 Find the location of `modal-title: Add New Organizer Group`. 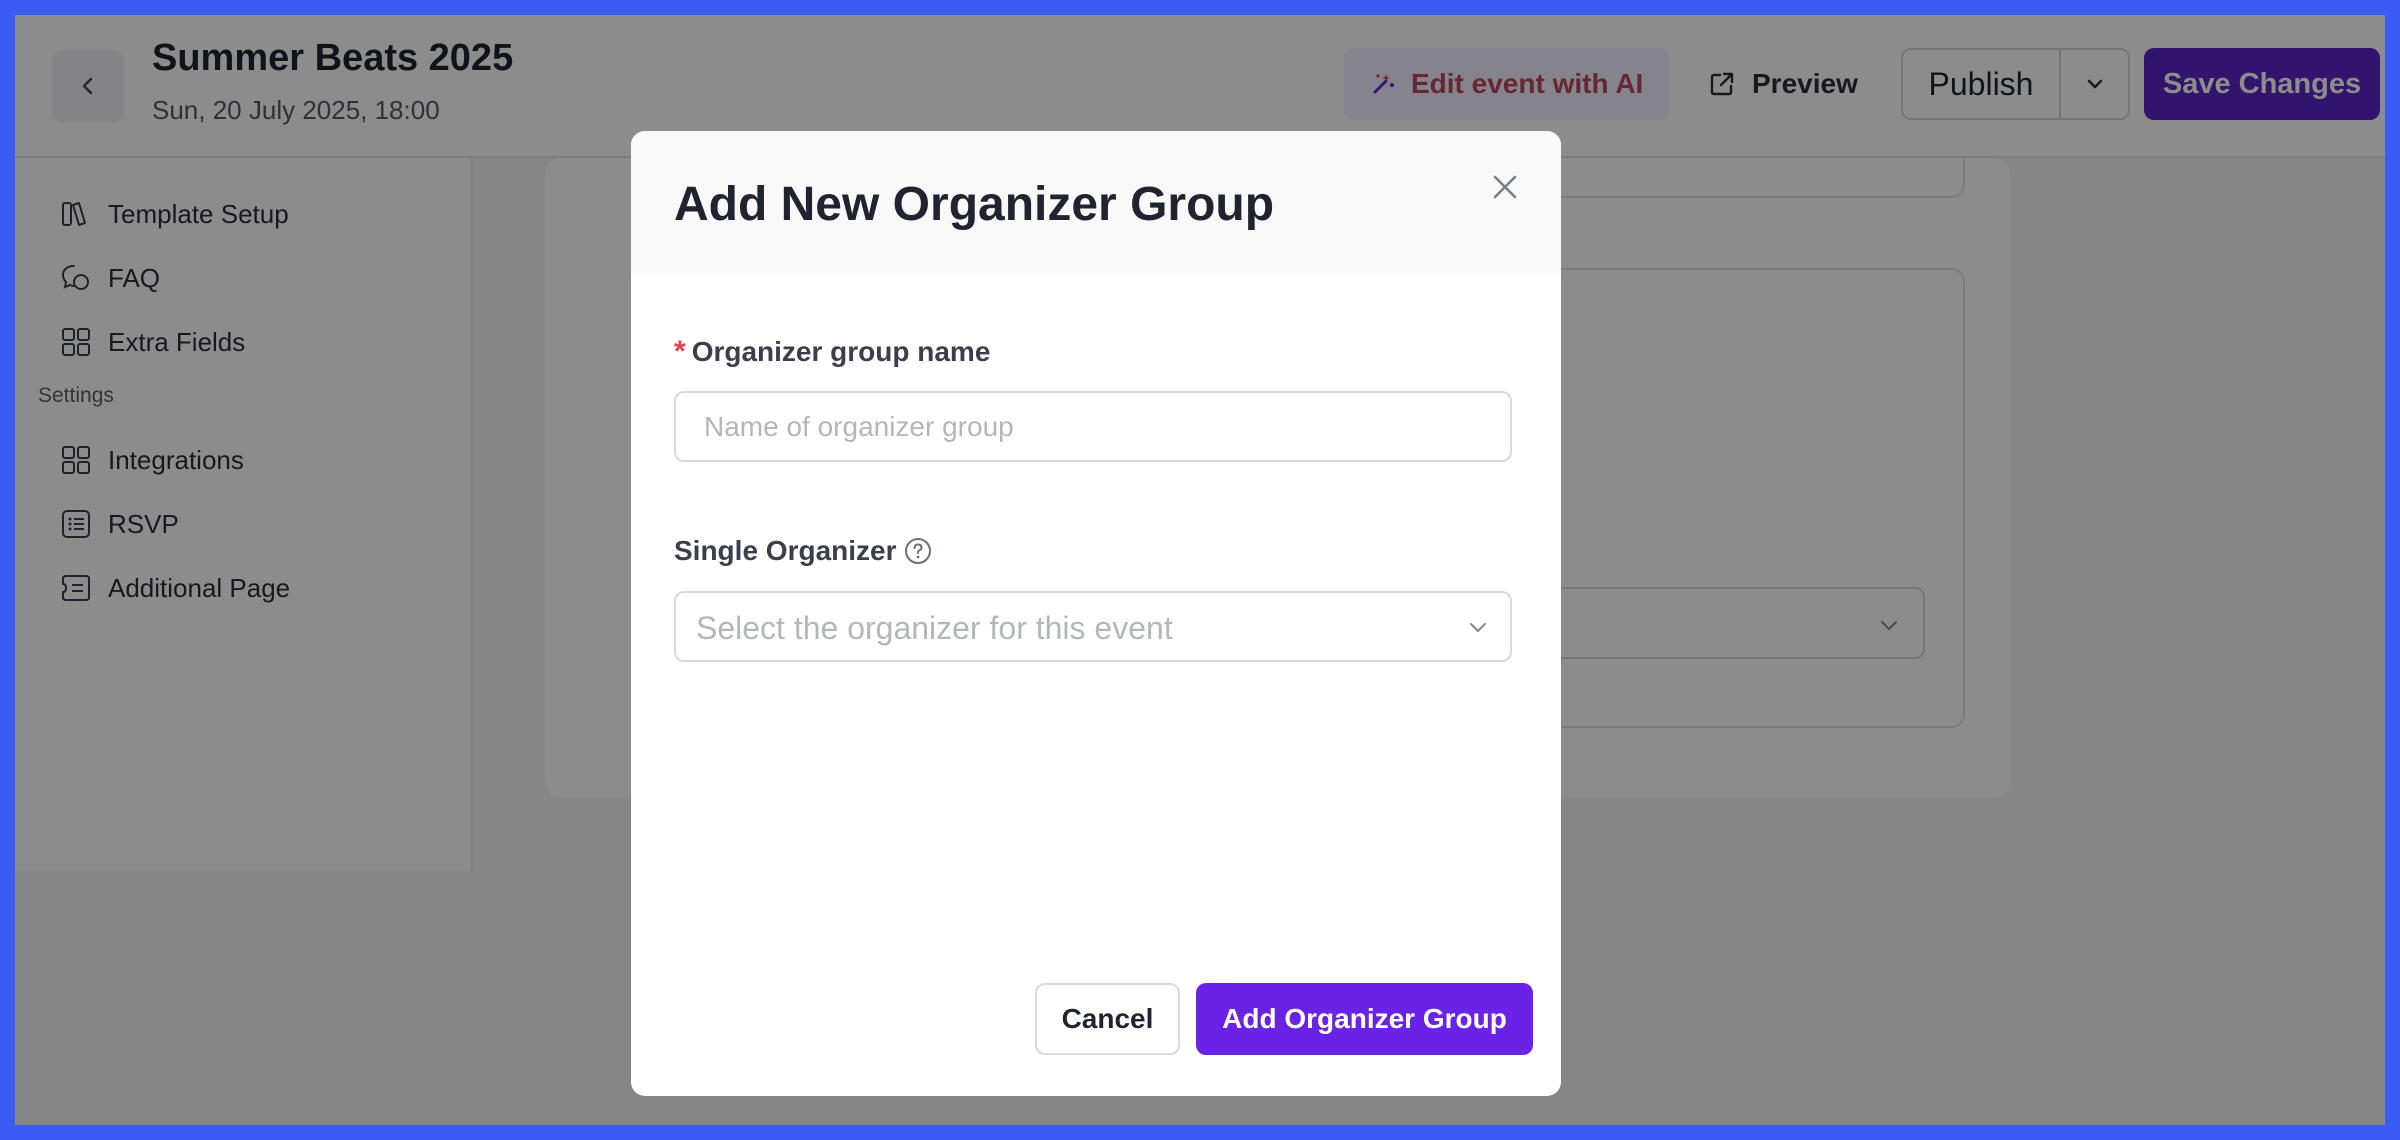

modal-title: Add New Organizer Group is located at coordinates (974, 204).